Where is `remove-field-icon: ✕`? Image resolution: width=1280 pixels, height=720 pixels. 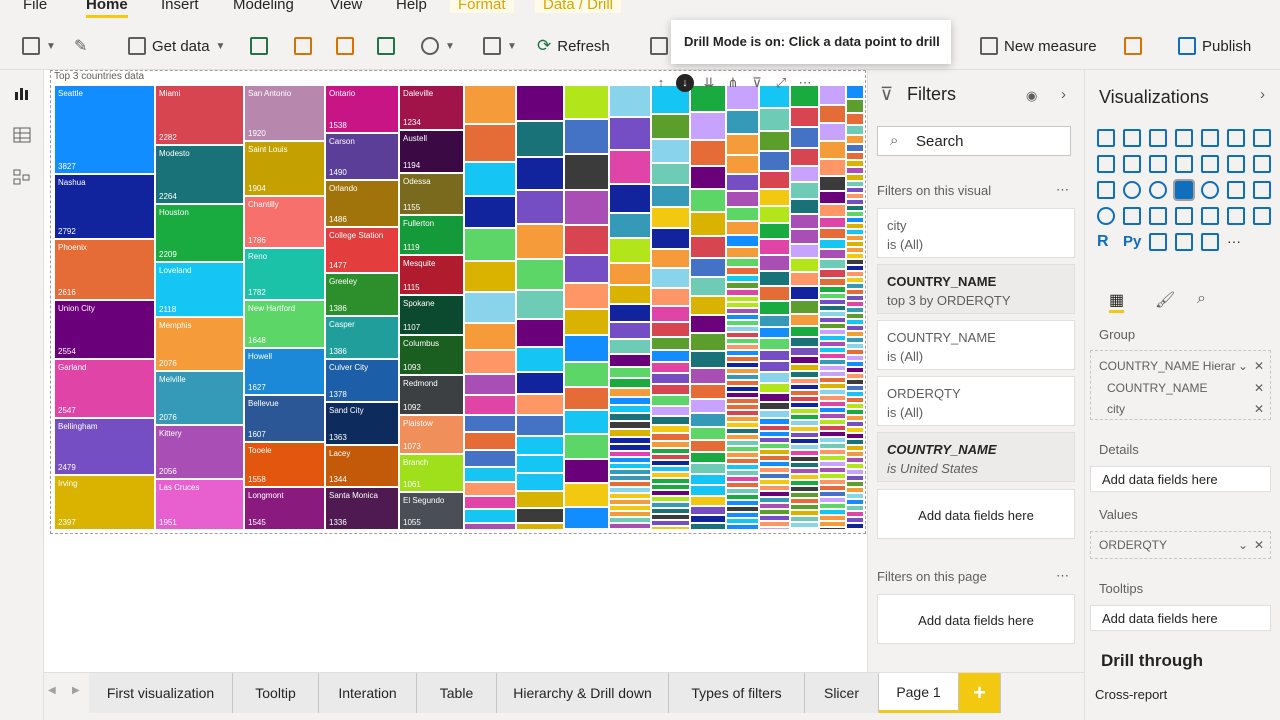 remove-field-icon: ✕ is located at coordinates (1259, 388).